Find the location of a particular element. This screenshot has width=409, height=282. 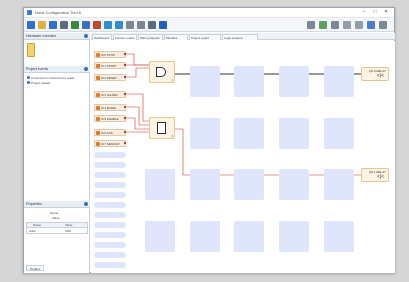

redo-icon is located at coordinates (359, 25).